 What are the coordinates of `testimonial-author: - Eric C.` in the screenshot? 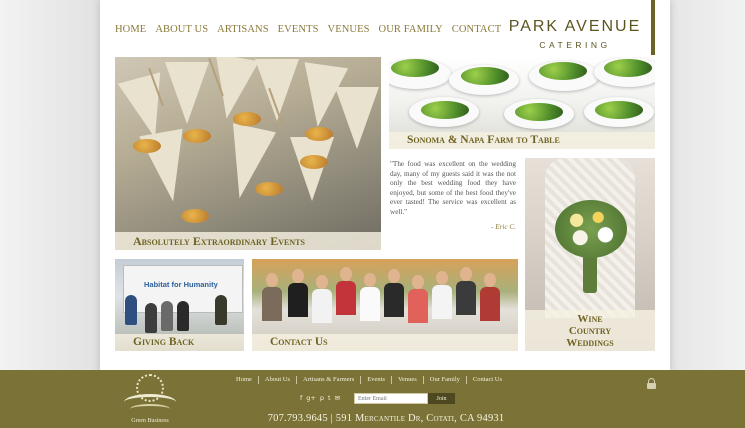 It's located at (503, 227).